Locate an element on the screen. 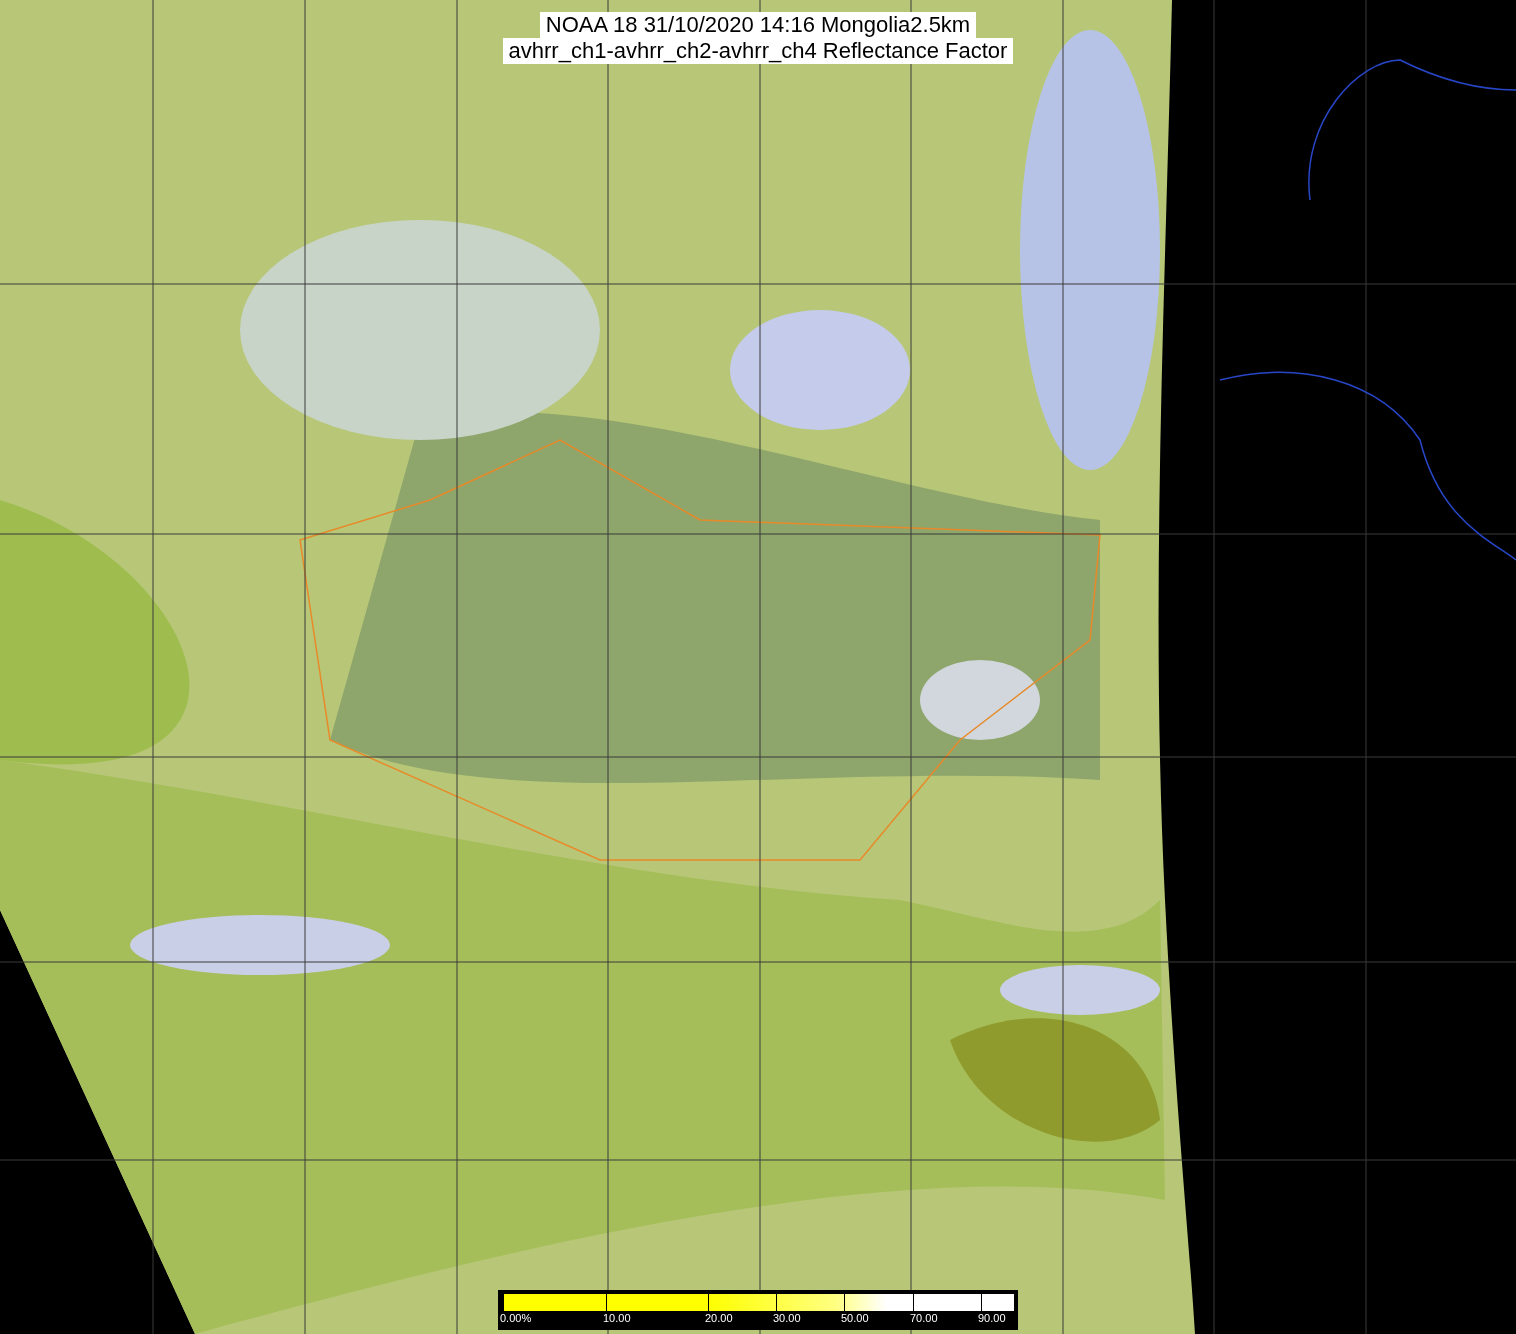 This screenshot has width=1516, height=1334. scale-tick-label: 0.00% is located at coordinates (516, 1318).